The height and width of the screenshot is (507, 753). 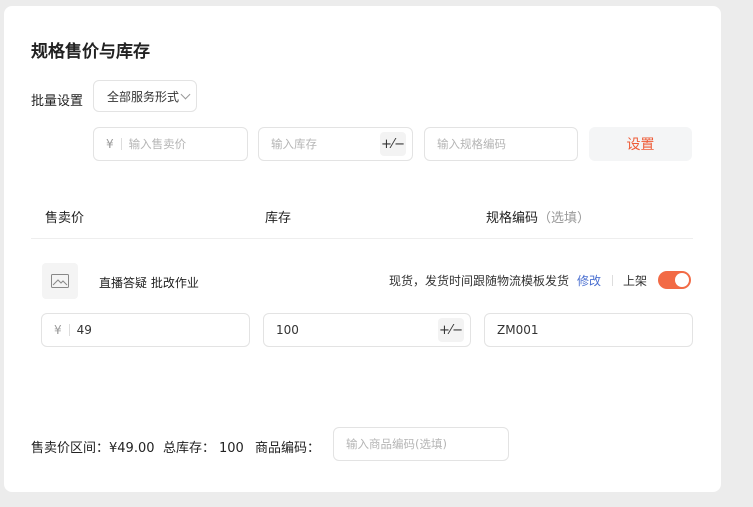 What do you see at coordinates (185, 94) in the screenshot?
I see `chevron-down-icon` at bounding box center [185, 94].